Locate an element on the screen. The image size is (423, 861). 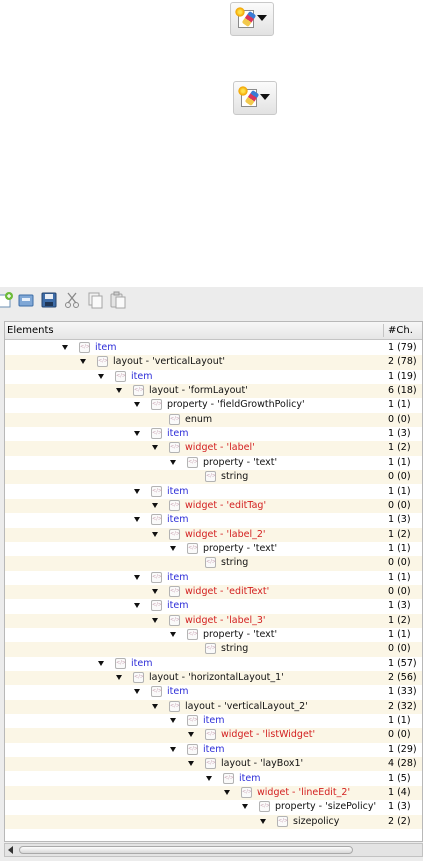
tree-node-label: layout - 'layBox1' is located at coordinates (262, 764).